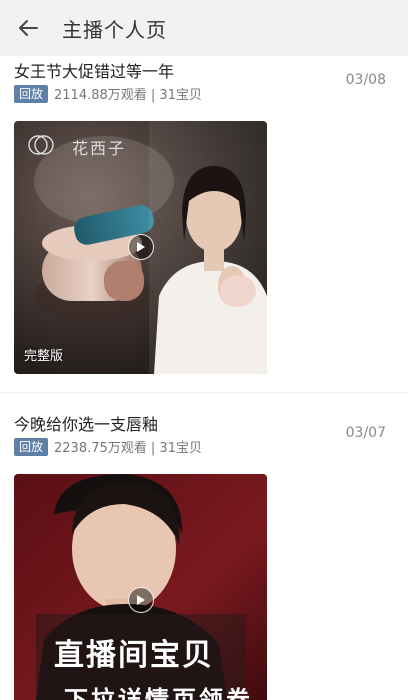 Image resolution: width=408 pixels, height=700 pixels. Describe the element at coordinates (99, 148) in the screenshot. I see `brand-logo-text: 花西子` at that location.